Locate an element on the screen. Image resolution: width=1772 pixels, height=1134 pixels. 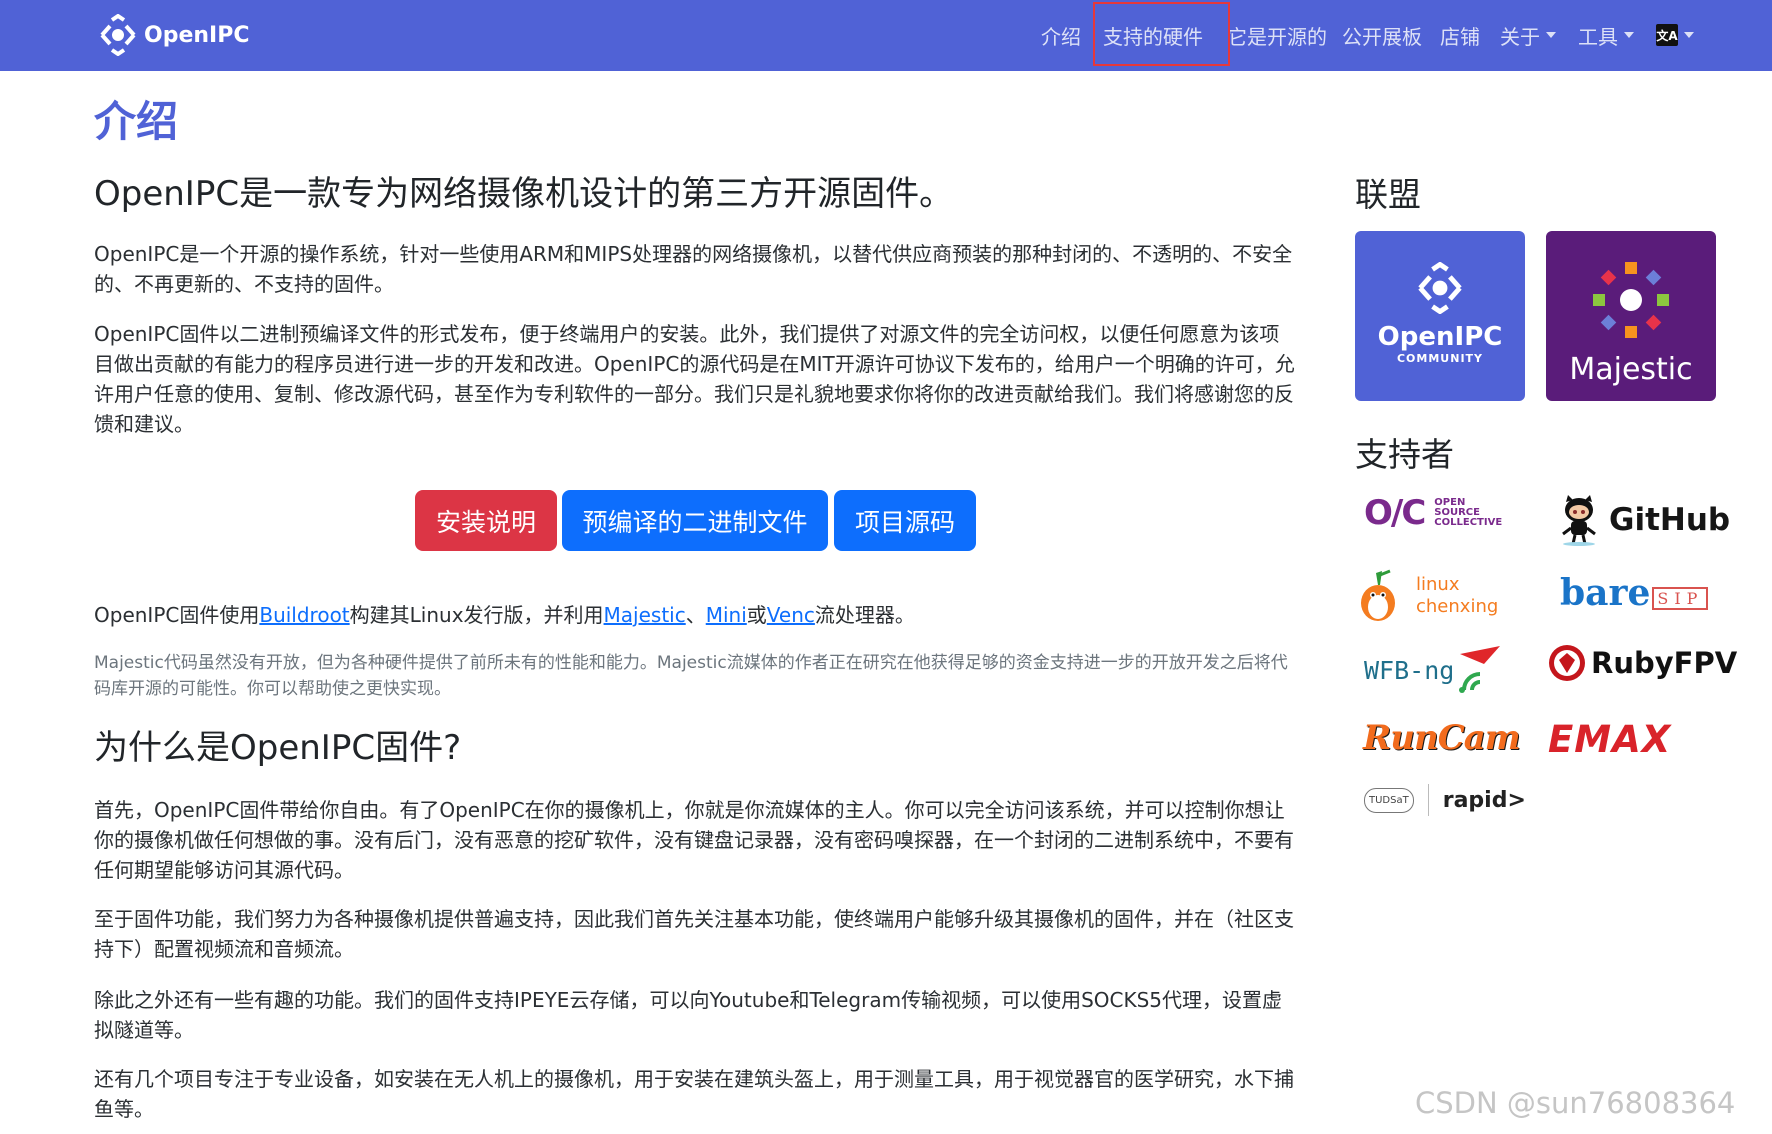
nav-intro-label: 介绍 is located at coordinates (1061, 36).